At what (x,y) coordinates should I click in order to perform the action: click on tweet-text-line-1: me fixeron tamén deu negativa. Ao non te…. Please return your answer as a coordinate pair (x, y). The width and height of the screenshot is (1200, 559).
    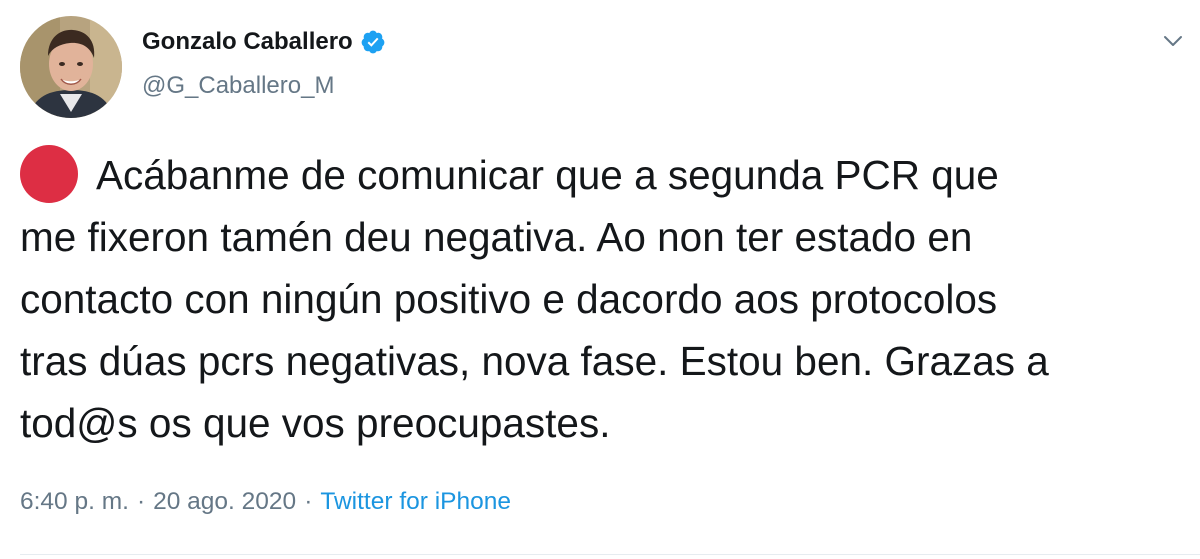
    Looking at the image, I should click on (496, 237).